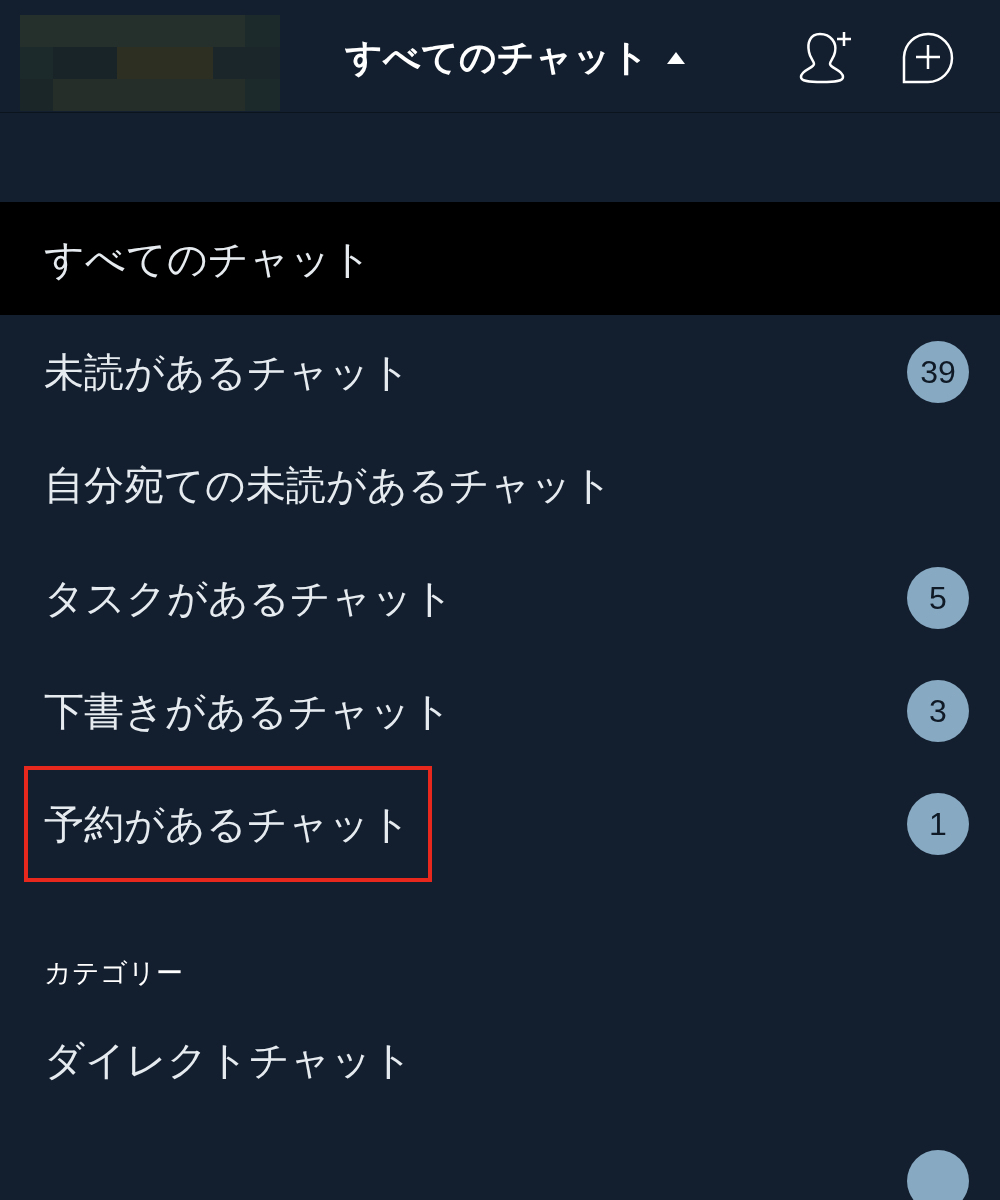 The width and height of the screenshot is (1000, 1200). What do you see at coordinates (497, 58) in the screenshot?
I see `header-title: すべてのチャット` at bounding box center [497, 58].